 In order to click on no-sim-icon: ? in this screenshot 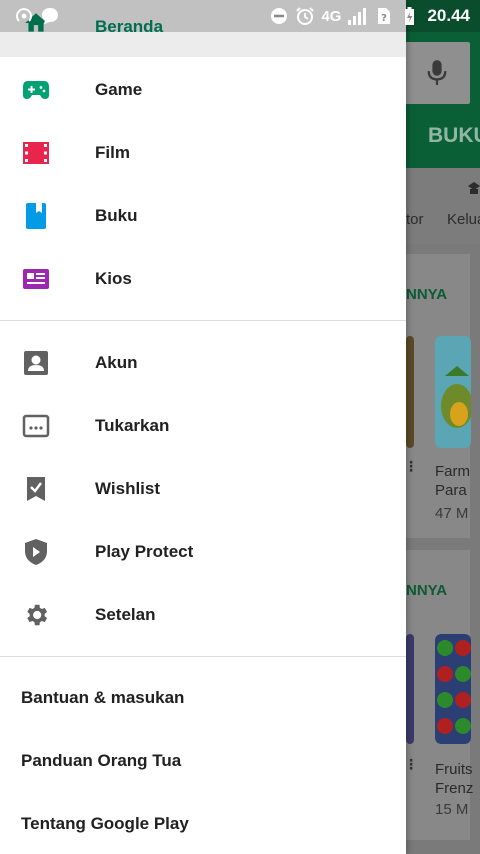, I will do `click(384, 16)`.